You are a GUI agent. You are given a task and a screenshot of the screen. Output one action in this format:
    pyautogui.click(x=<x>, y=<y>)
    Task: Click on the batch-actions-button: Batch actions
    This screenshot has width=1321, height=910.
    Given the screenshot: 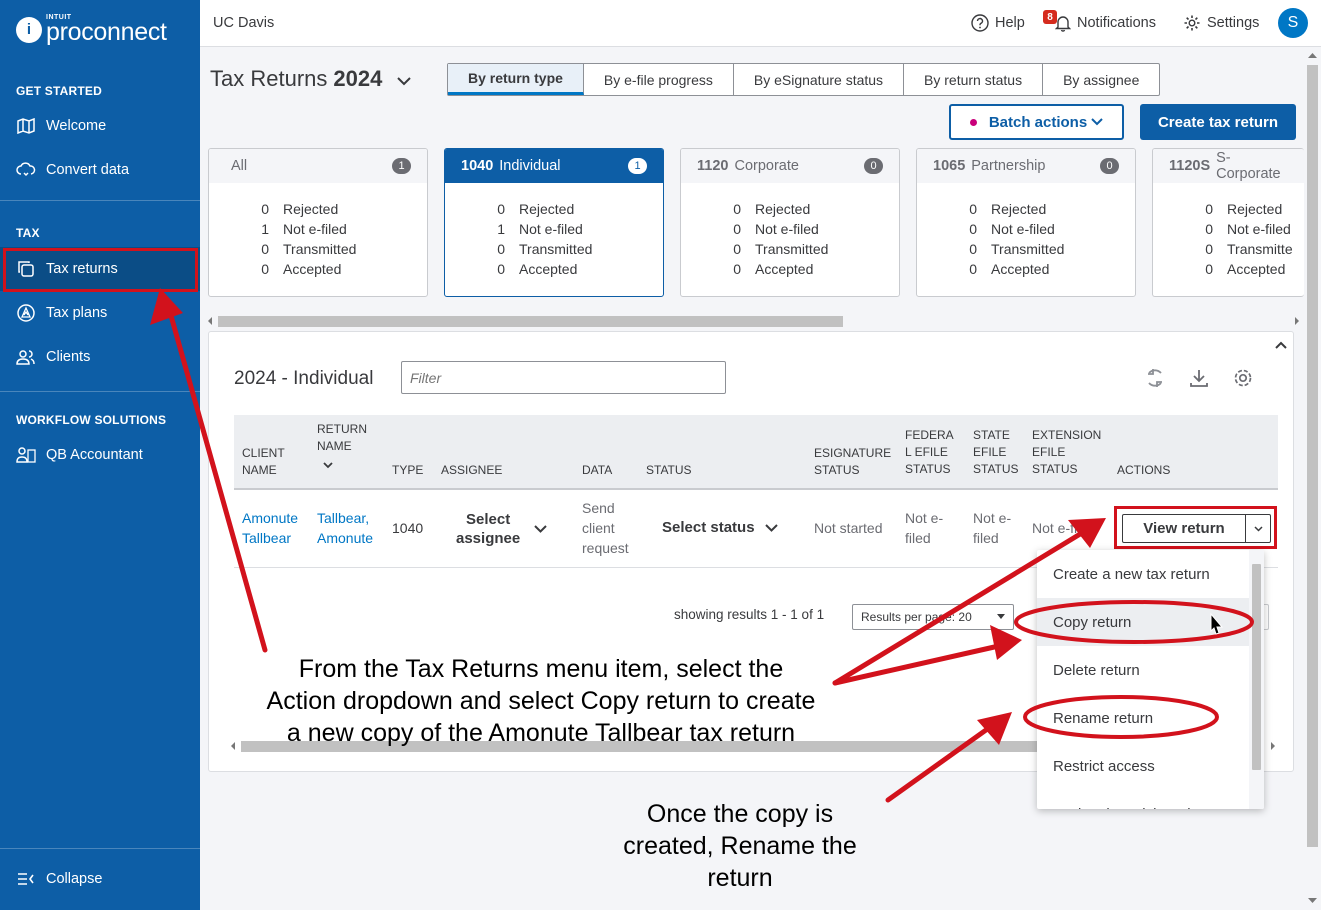 What is the action you would take?
    pyautogui.click(x=1036, y=122)
    